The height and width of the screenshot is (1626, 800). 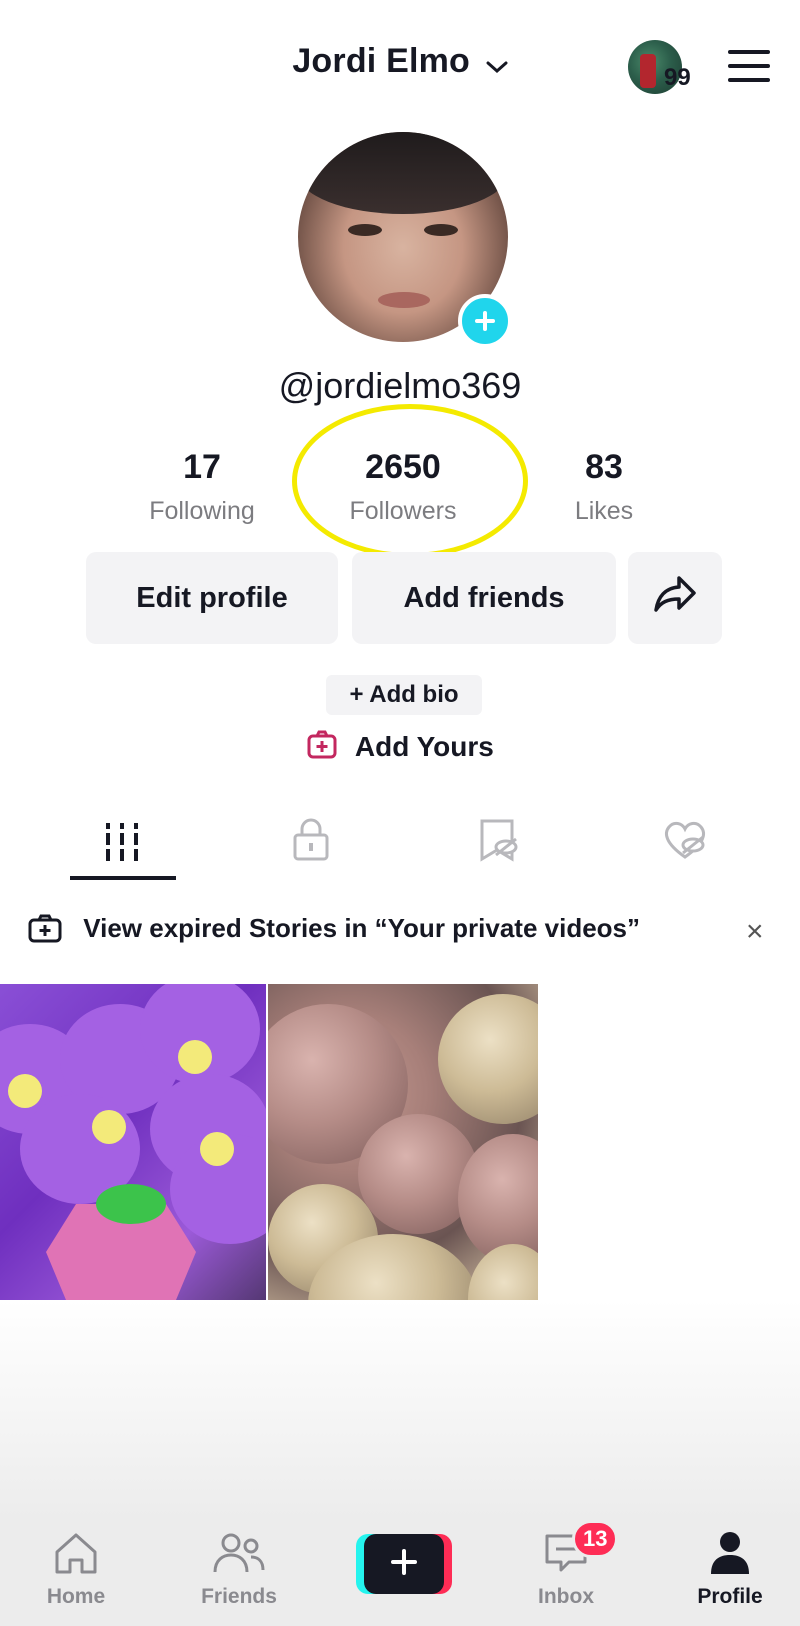 I want to click on video-thumbnail: 999, so click(x=403, y=1164).